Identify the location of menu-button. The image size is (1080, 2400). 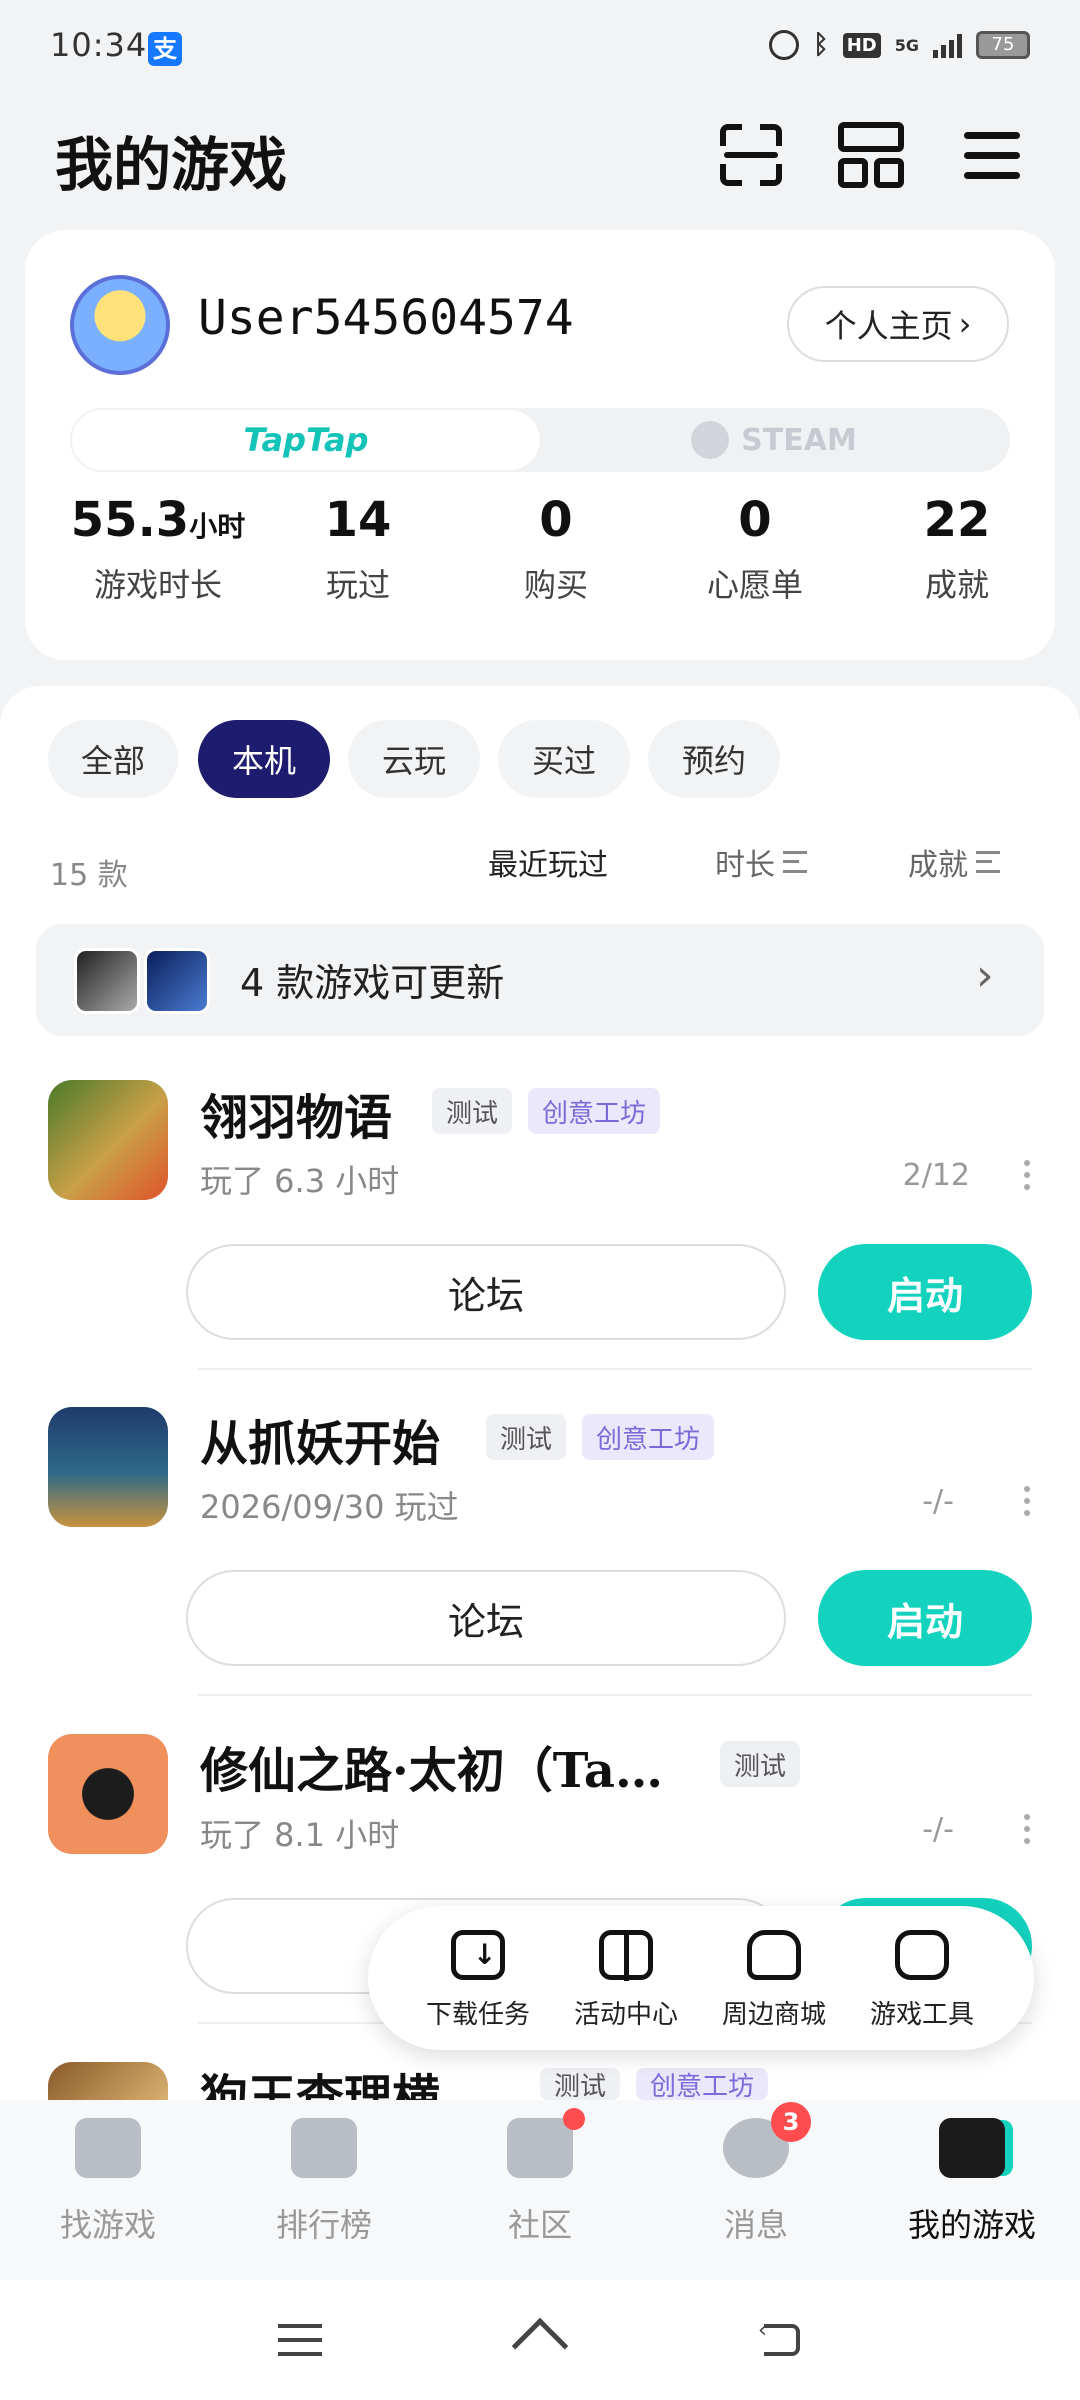
(993, 155).